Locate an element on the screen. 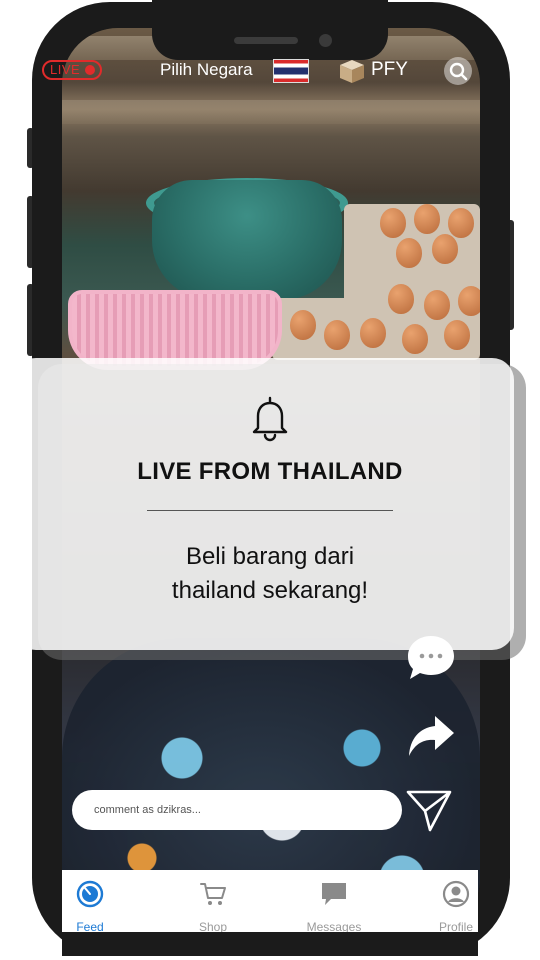  send-paper-plane-icon is located at coordinates (429, 810).